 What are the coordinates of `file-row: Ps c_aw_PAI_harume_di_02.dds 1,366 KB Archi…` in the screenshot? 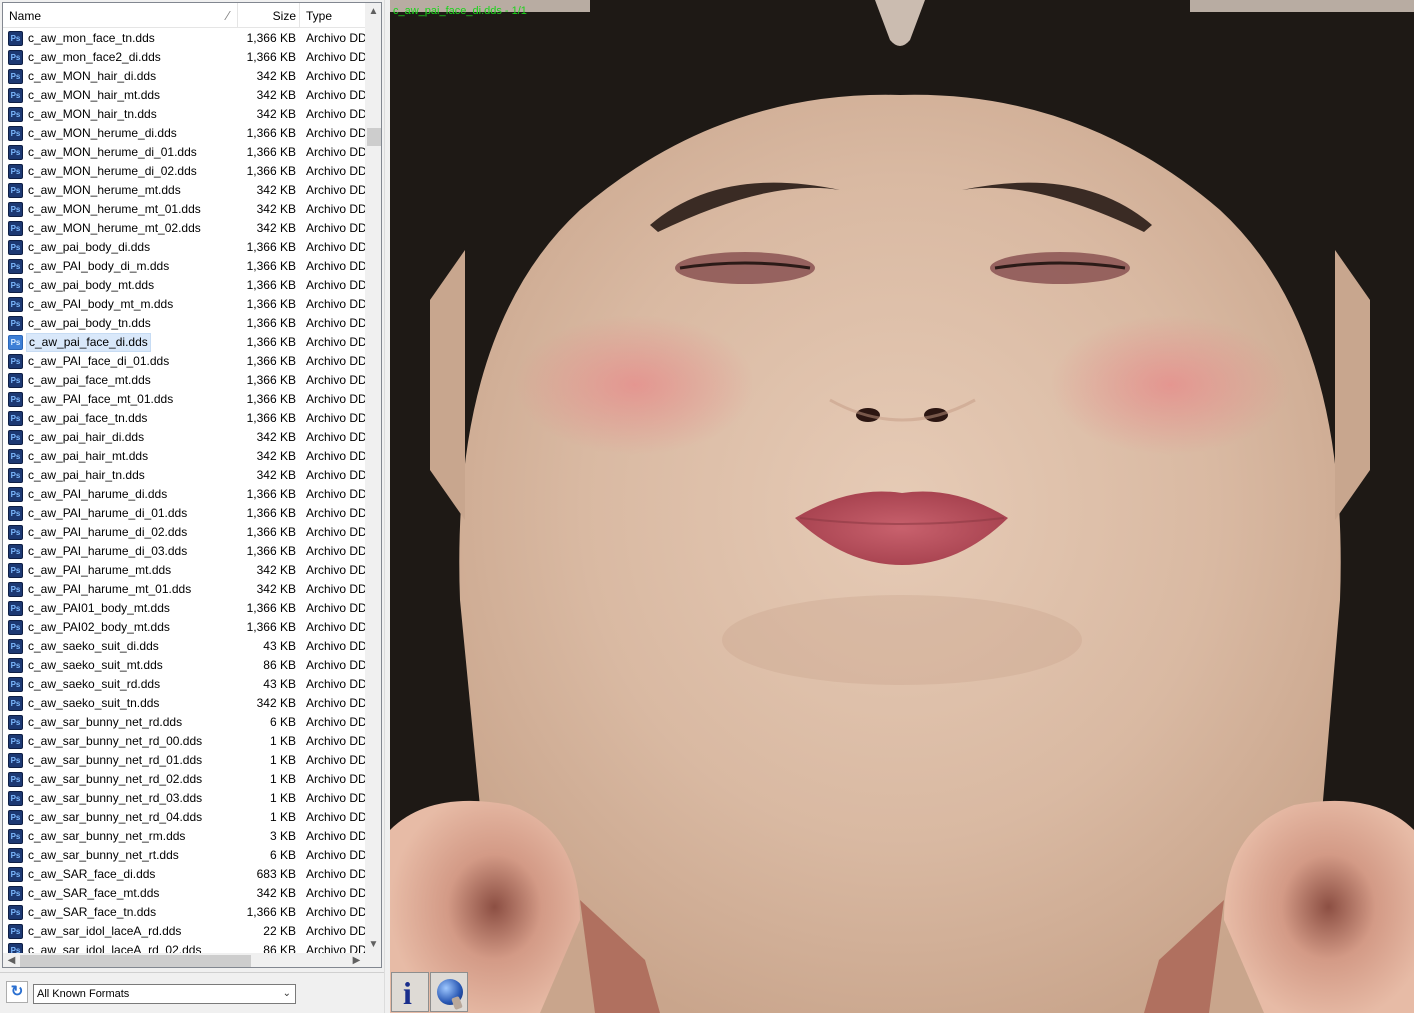 It's located at (184, 532).